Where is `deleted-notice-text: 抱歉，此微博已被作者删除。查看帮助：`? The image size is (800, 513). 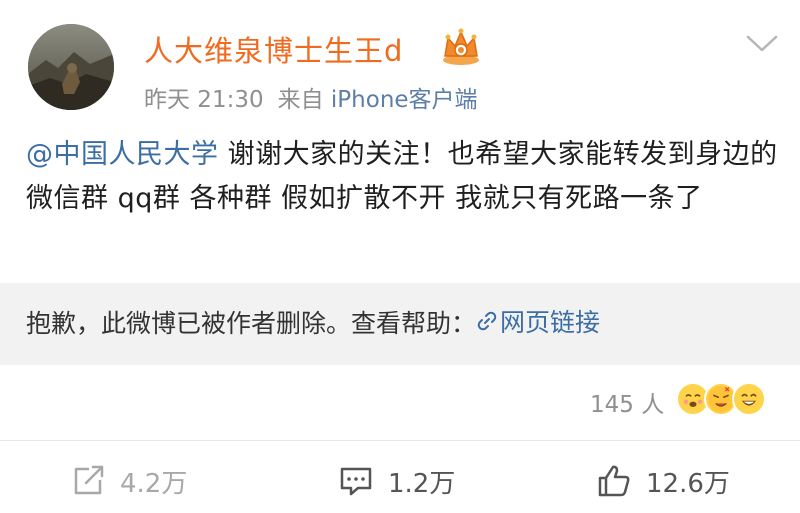 deleted-notice-text: 抱歉，此微博已被作者删除。查看帮助： is located at coordinates (251, 323).